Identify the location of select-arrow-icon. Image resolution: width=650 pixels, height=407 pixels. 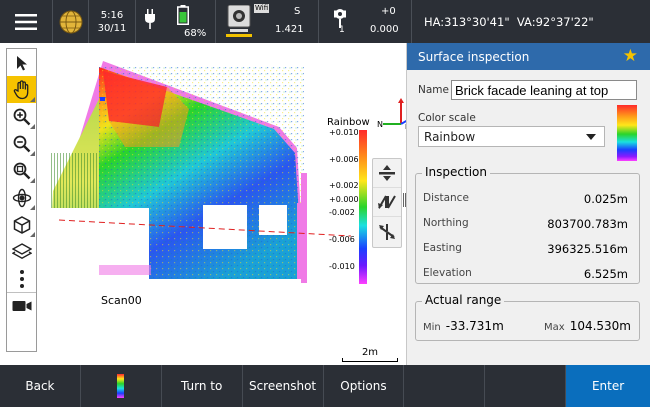
(21, 62).